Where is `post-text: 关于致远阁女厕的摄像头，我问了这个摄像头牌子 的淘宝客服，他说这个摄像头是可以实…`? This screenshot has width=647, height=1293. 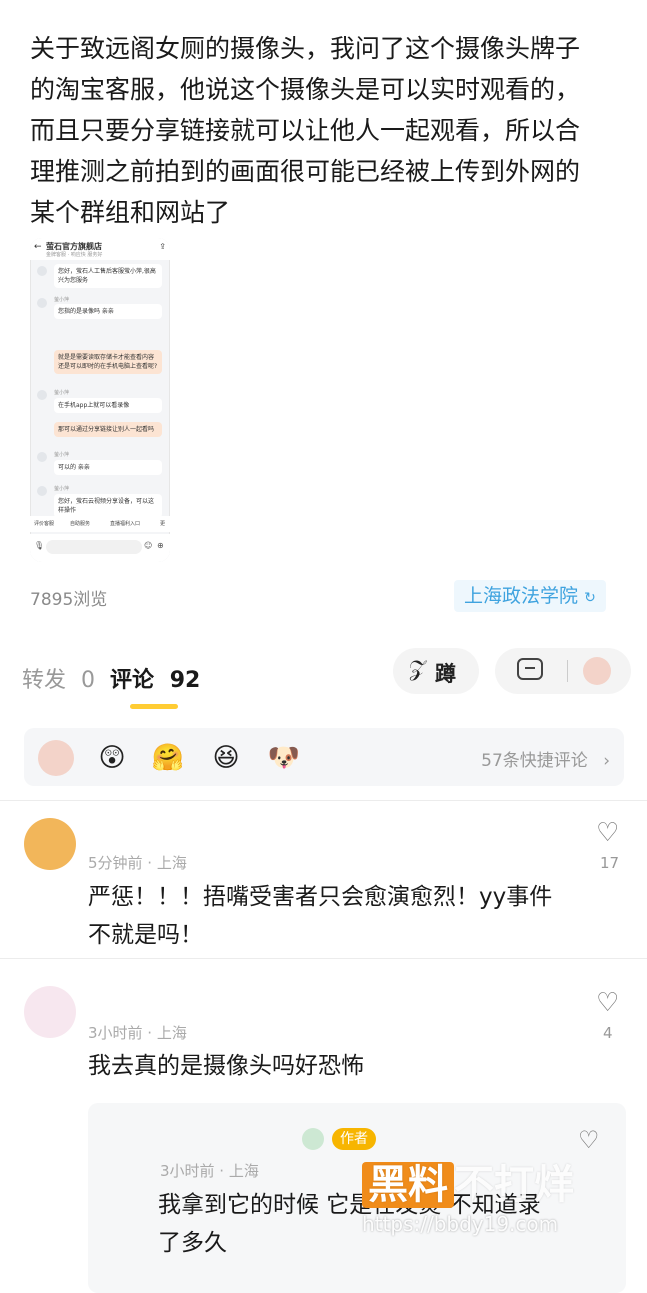
post-text: 关于致远阁女厕的摄像头，我问了这个摄像头牌子 的淘宝客服，他说这个摄像头是可以实… is located at coordinates (305, 130).